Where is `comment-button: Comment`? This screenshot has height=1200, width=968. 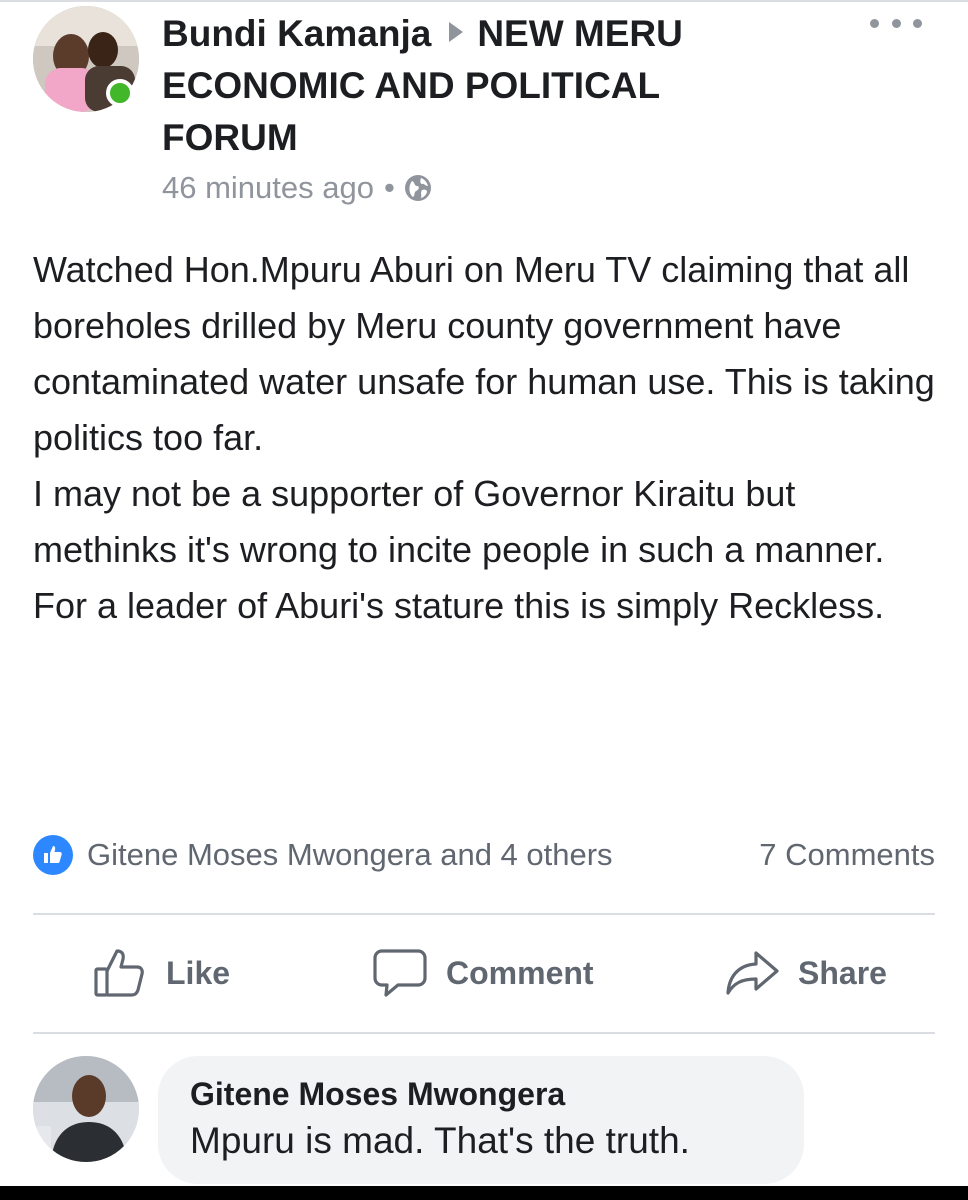
comment-button: Comment is located at coordinates (483, 973).